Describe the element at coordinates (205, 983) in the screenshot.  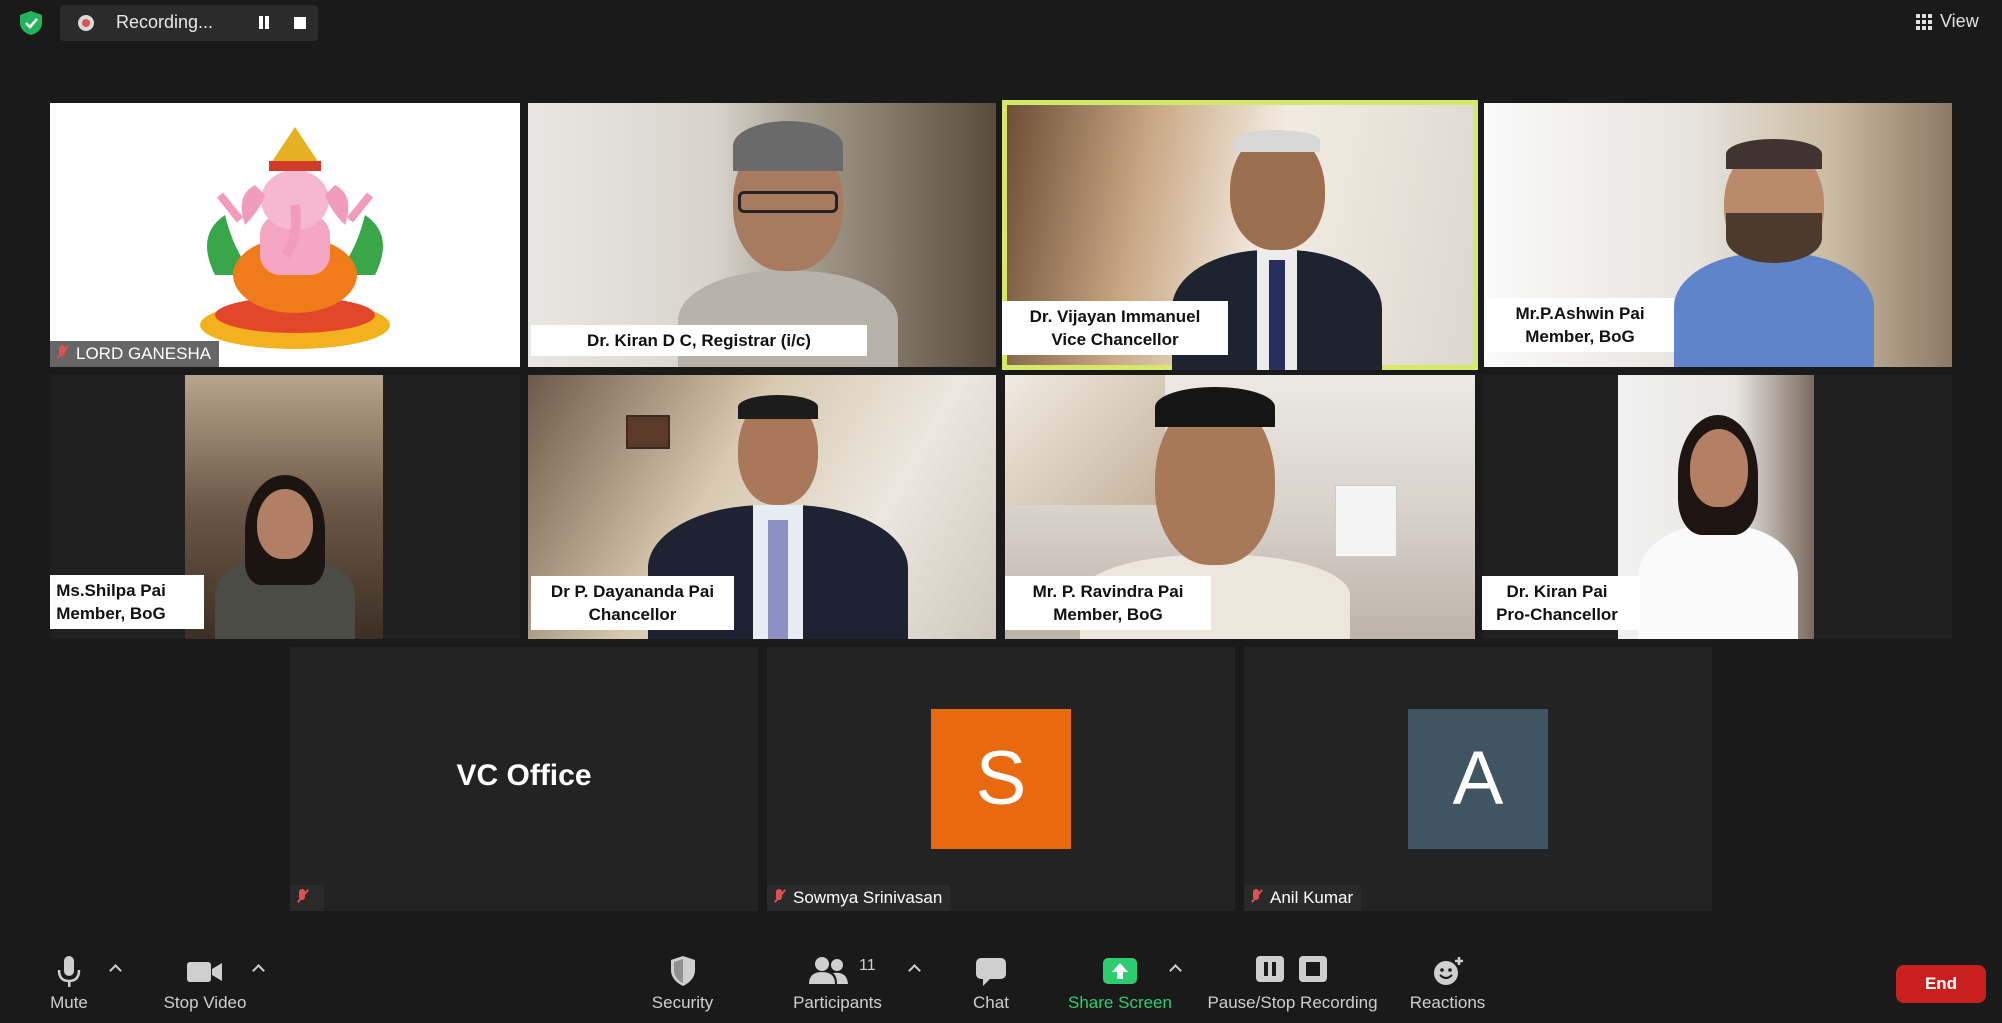
I see `stop-video-button: Stop Video` at that location.